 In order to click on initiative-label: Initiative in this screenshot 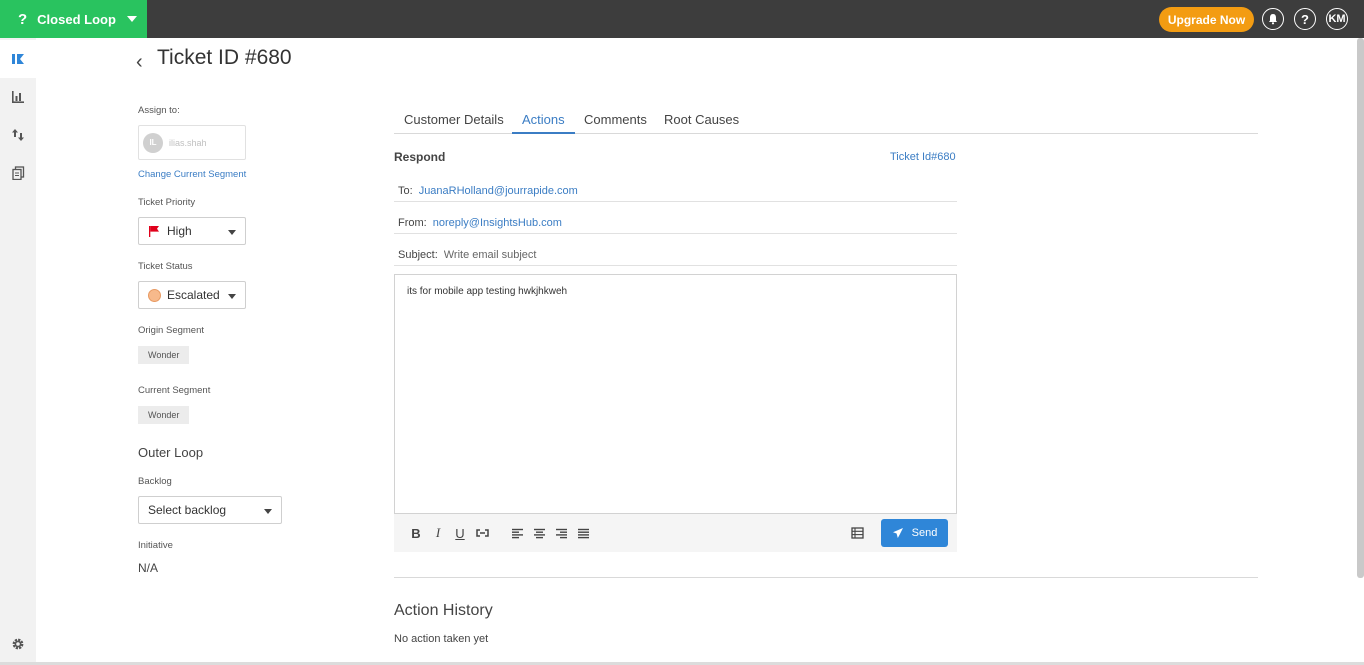, I will do `click(155, 545)`.